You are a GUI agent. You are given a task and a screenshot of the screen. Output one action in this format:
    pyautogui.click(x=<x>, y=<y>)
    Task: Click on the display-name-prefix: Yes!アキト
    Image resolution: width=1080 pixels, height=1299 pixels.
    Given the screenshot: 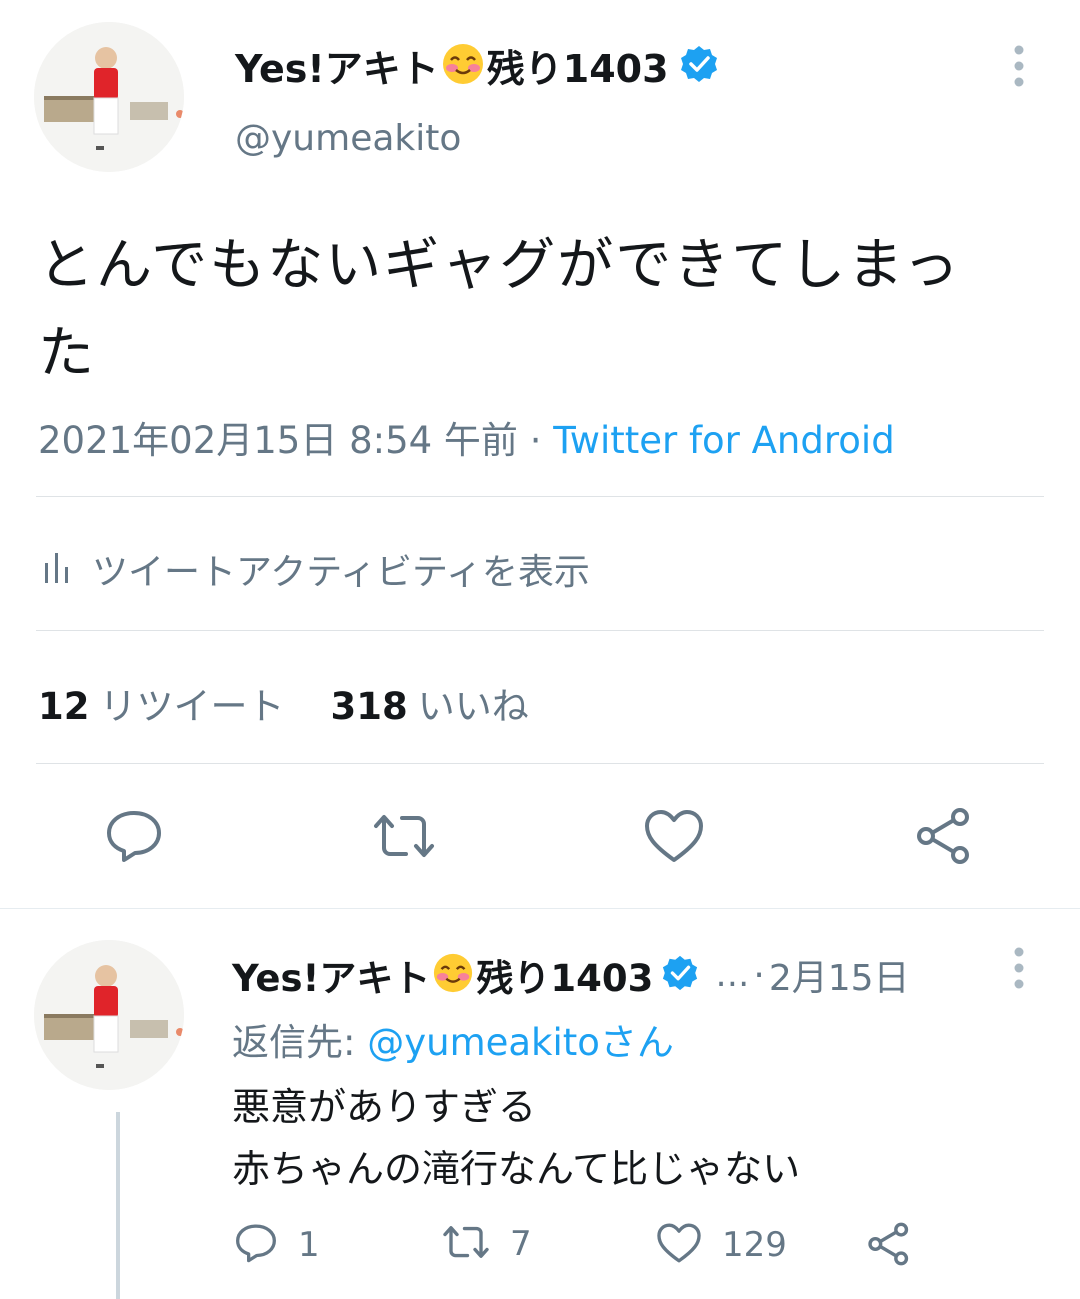 What is the action you would take?
    pyautogui.click(x=337, y=69)
    